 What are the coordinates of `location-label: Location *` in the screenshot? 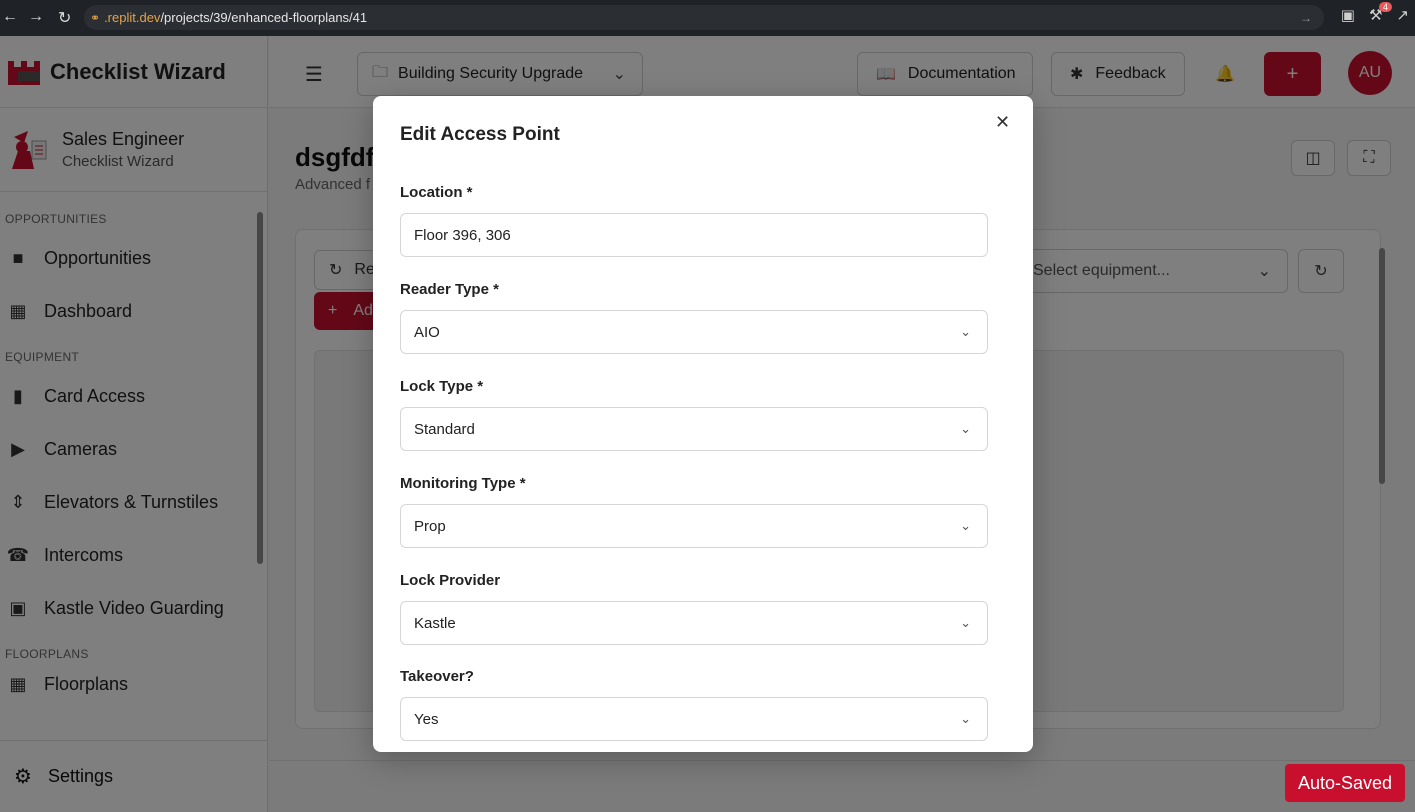 It's located at (436, 192).